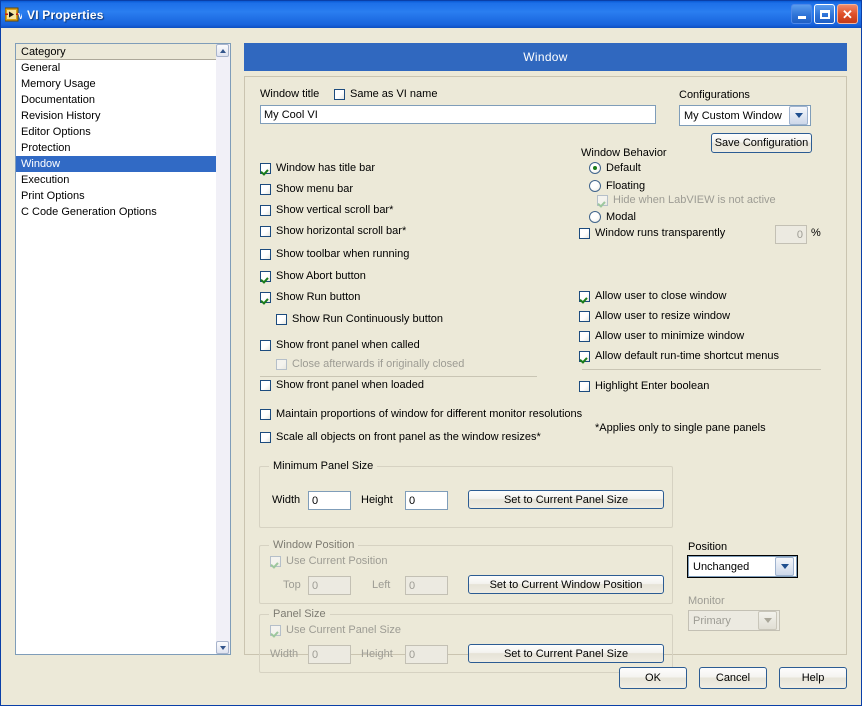 This screenshot has width=862, height=706. I want to click on help-button: Help, so click(813, 678).